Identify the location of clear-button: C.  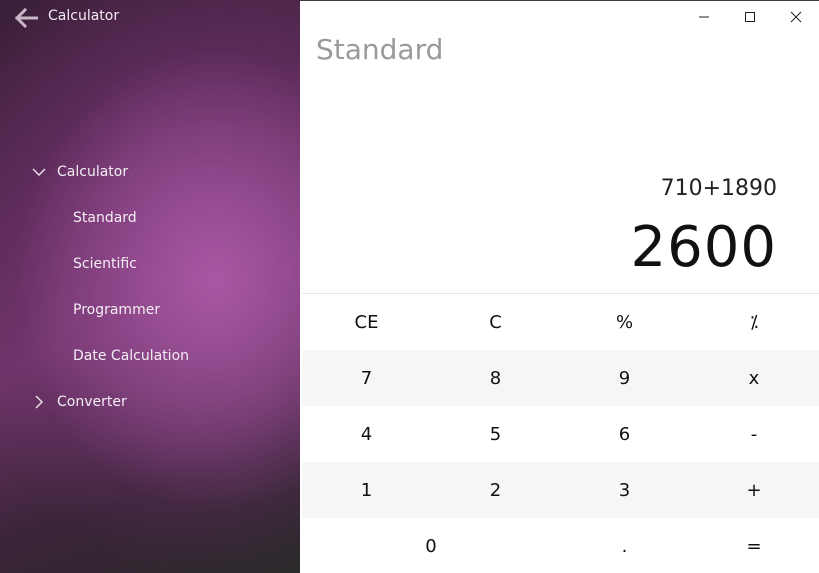
(495, 322).